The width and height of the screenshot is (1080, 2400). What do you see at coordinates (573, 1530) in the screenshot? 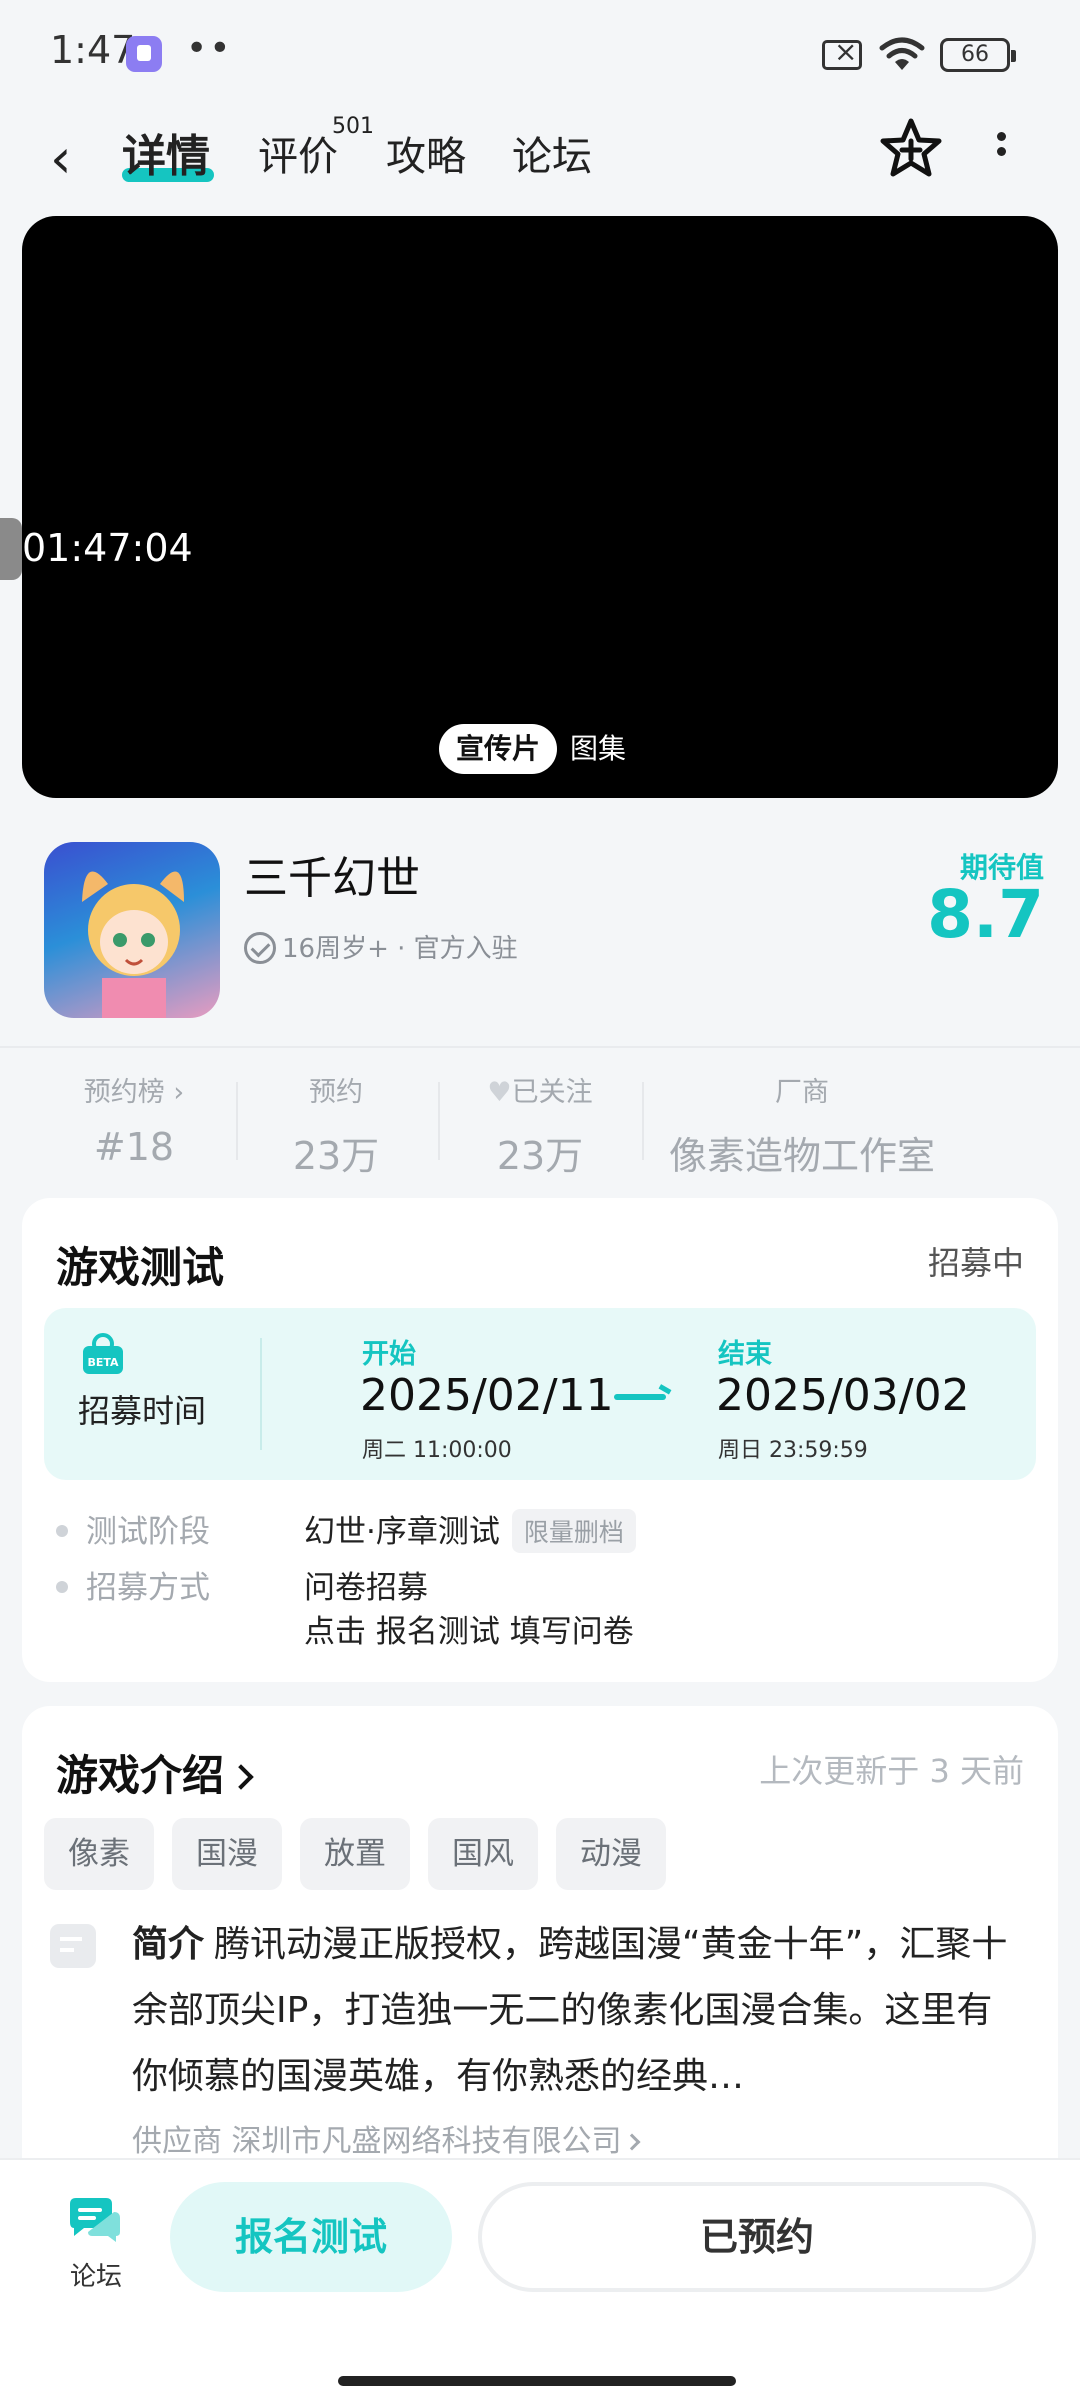
I see `stage-tag: 限量删档` at bounding box center [573, 1530].